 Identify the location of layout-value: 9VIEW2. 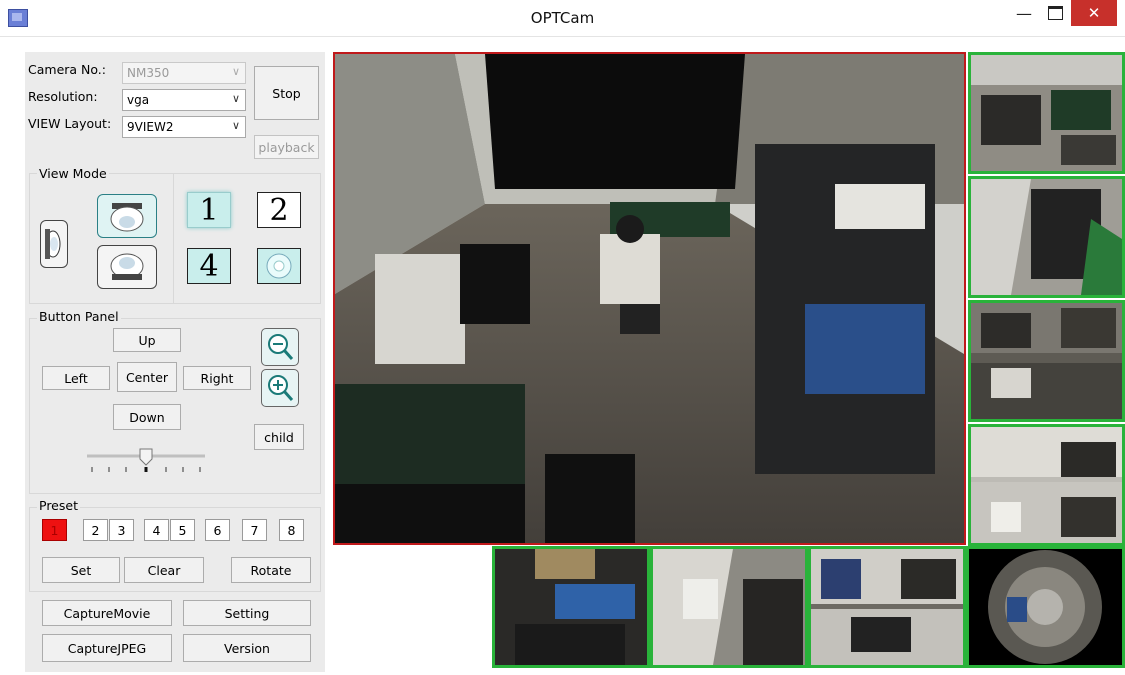
(150, 127).